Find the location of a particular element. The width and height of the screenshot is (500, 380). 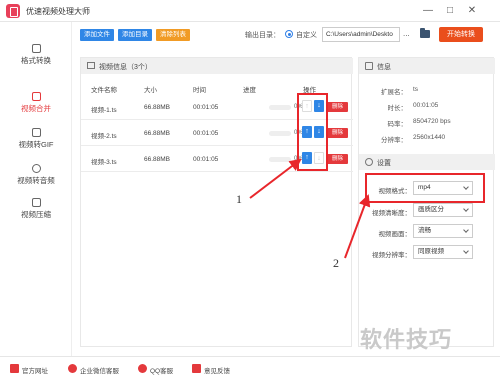

home-icon is located at coordinates (14, 368).